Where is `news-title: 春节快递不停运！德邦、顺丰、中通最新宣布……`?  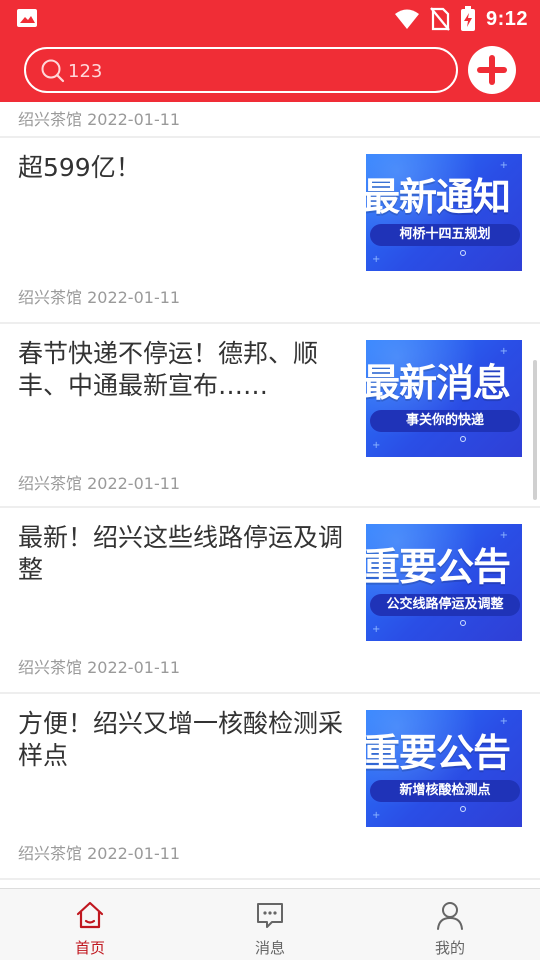 news-title: 春节快递不停运！德邦、顺丰、中通最新宣布…… is located at coordinates (168, 369).